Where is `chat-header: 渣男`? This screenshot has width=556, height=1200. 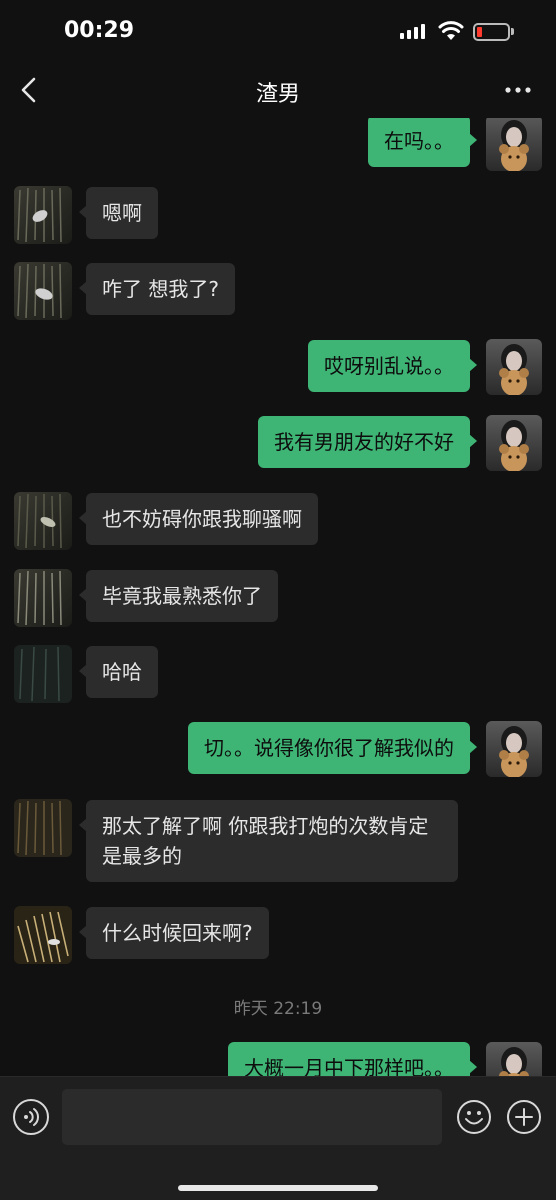 chat-header: 渣男 is located at coordinates (278, 91).